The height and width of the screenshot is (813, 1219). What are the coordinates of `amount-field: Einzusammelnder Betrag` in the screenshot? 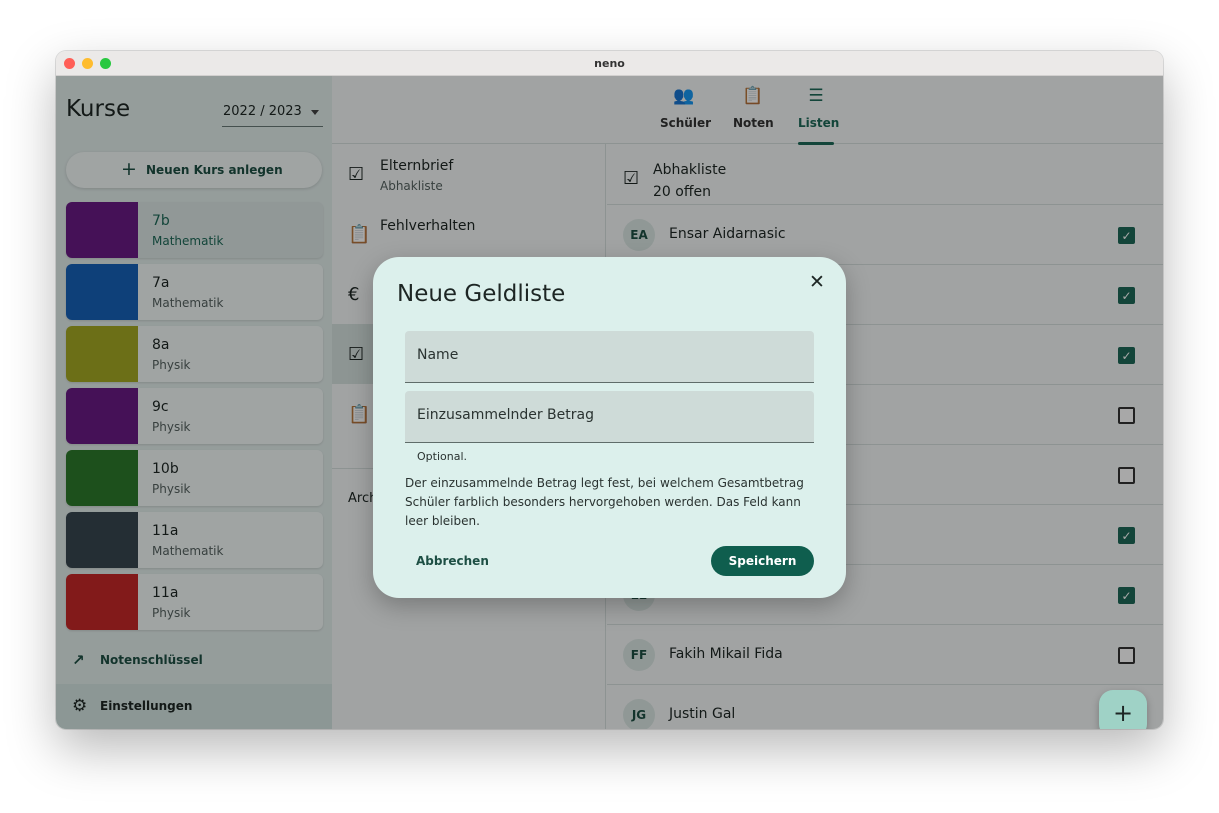 It's located at (609, 417).